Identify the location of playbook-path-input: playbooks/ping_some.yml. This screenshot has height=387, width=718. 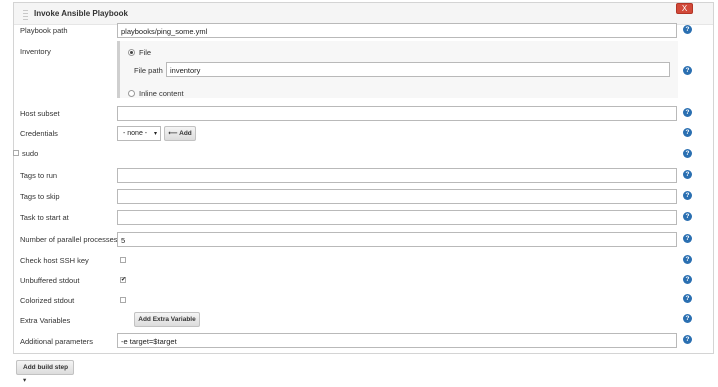
(397, 30).